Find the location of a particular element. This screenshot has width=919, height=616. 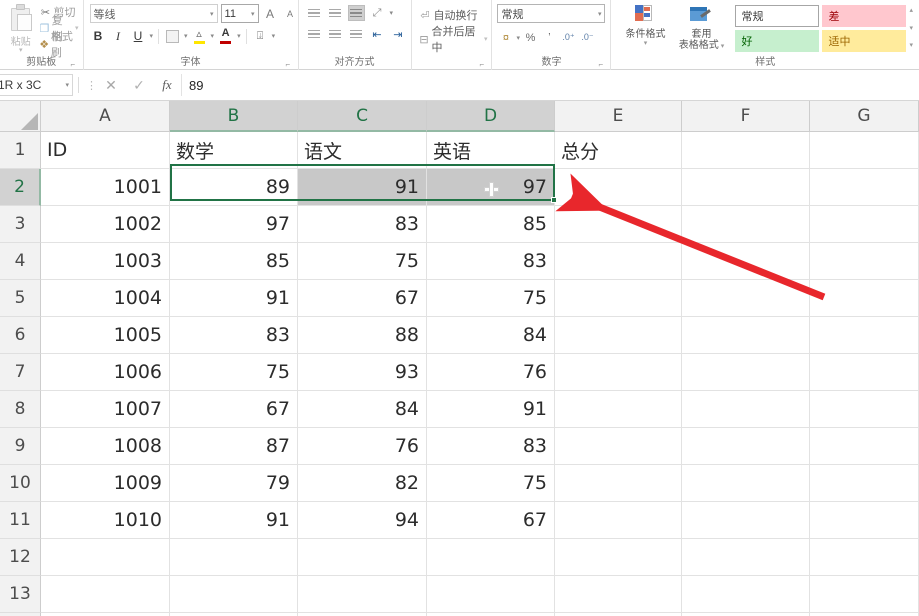

cell-style-bad: 差 is located at coordinates (864, 16).